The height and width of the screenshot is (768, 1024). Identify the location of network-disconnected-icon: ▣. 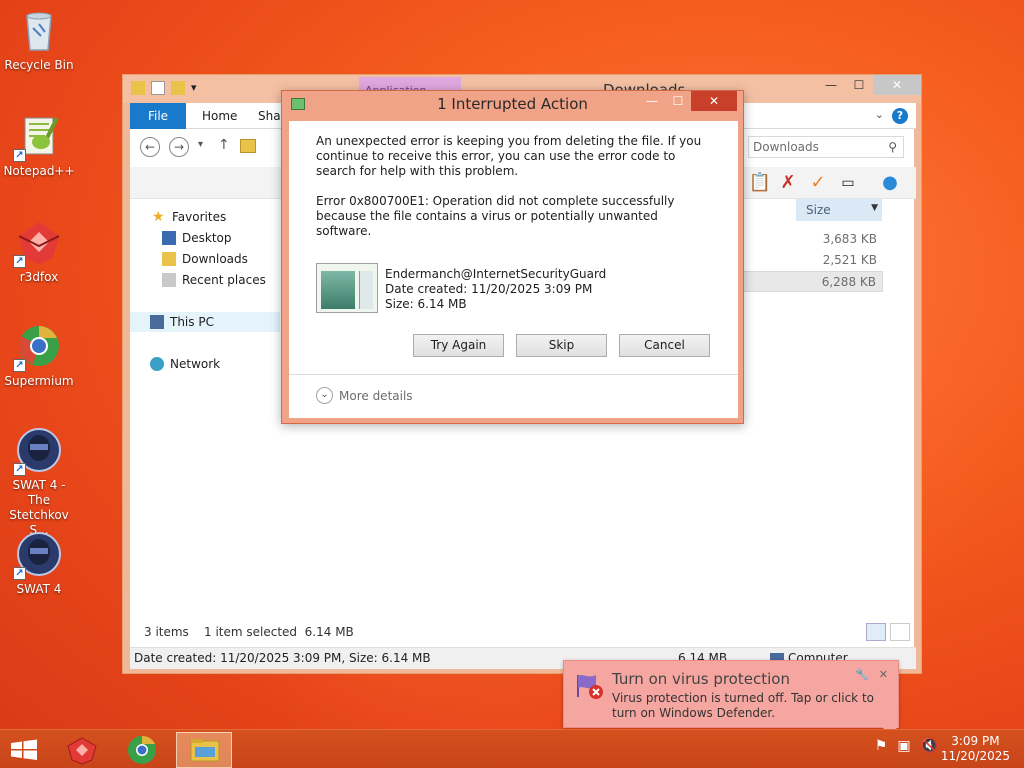
(903, 746).